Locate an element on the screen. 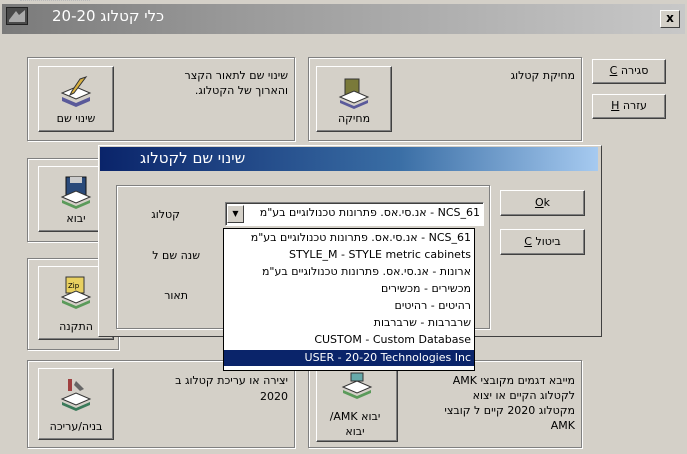  rename-tile-button: שינוי שם is located at coordinates (76, 99).